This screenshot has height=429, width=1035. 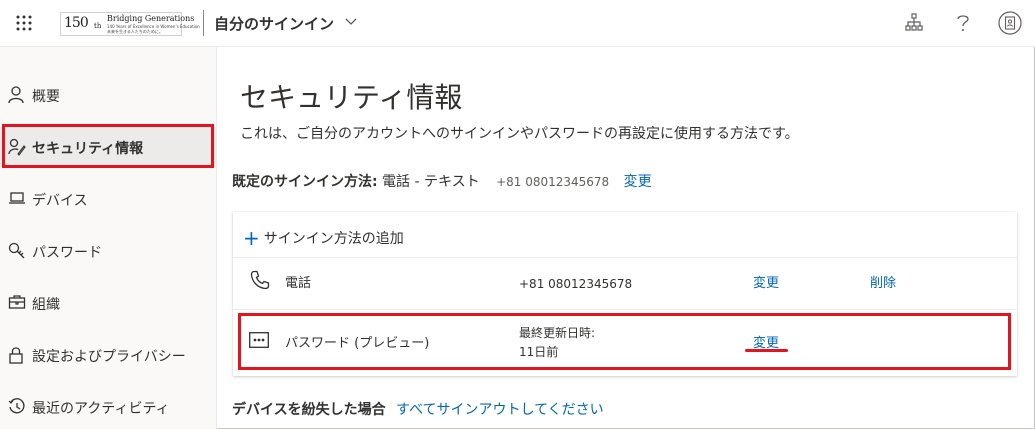 What do you see at coordinates (101, 409) in the screenshot?
I see `sidebar-item-label: 最近のアクティビティ` at bounding box center [101, 409].